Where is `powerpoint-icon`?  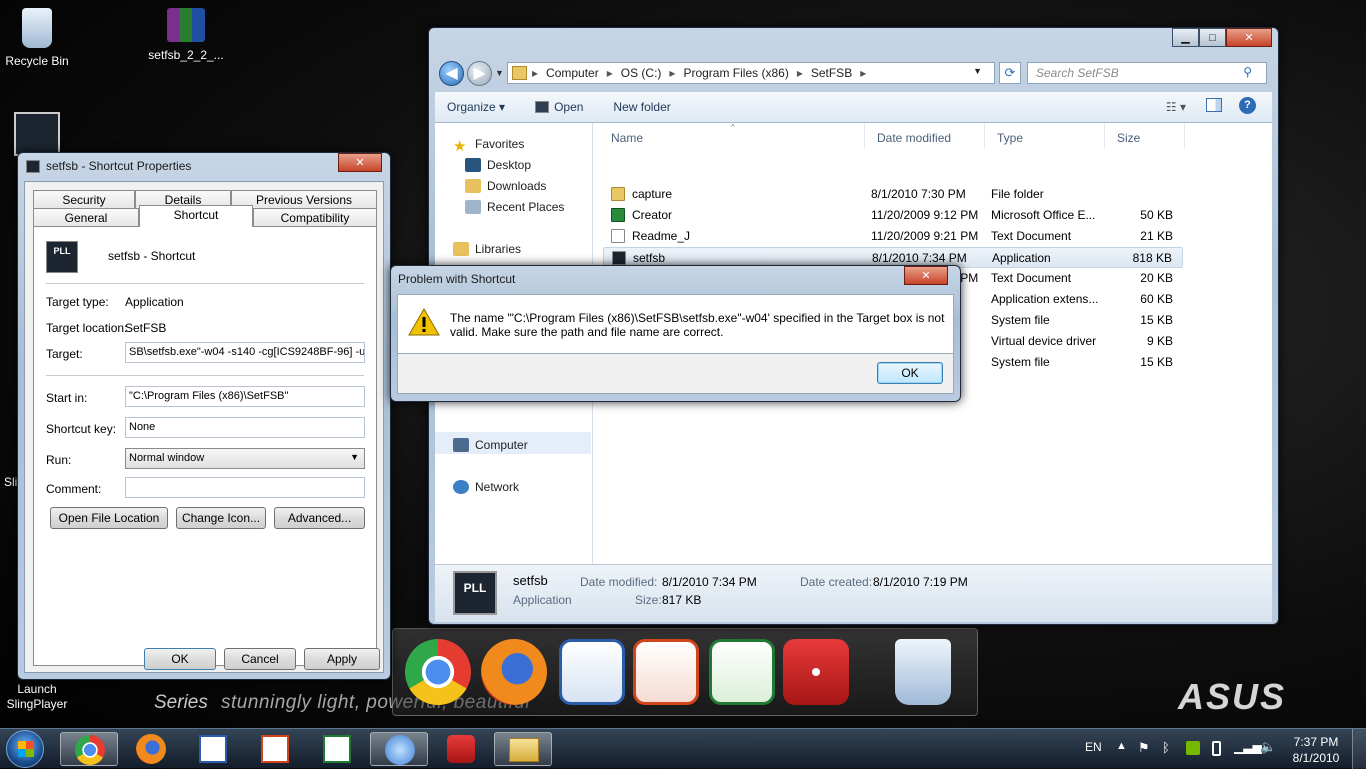
powerpoint-icon is located at coordinates (666, 672).